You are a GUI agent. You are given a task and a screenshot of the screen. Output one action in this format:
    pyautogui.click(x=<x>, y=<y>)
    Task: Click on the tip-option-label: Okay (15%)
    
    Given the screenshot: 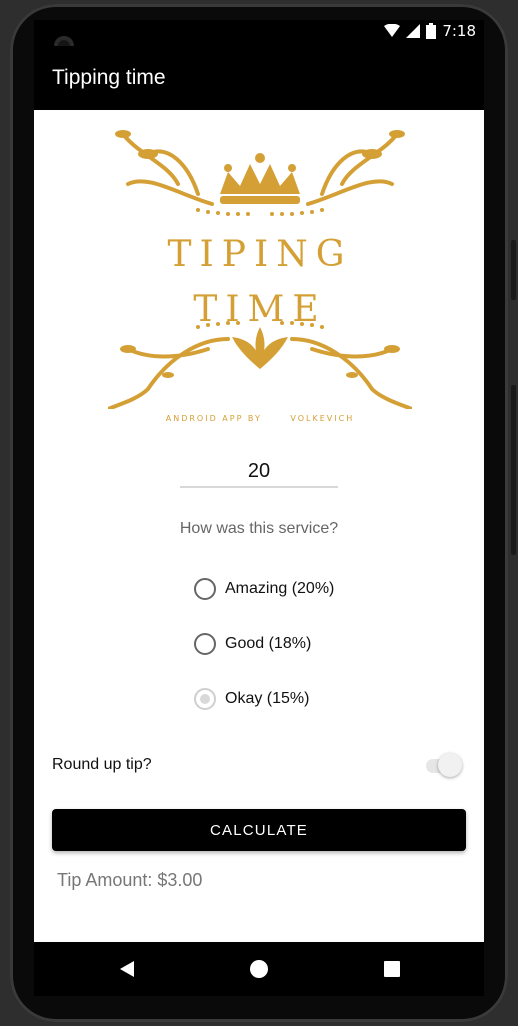 What is the action you would take?
    pyautogui.click(x=267, y=698)
    